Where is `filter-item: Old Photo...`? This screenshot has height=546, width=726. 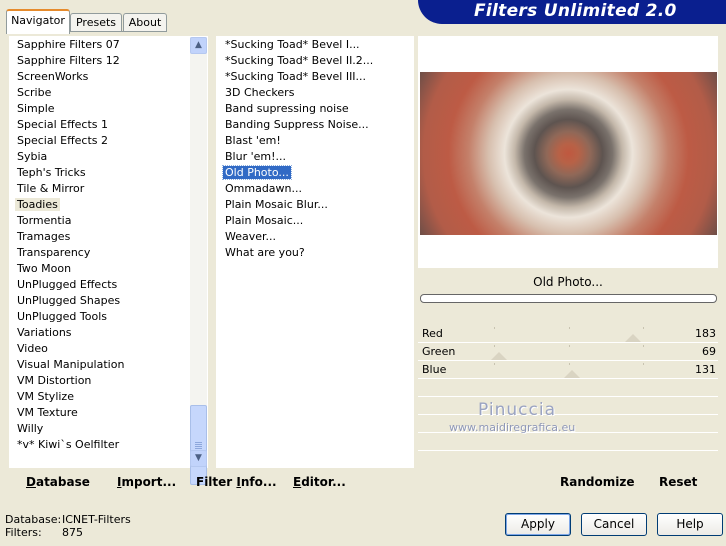 filter-item: Old Photo... is located at coordinates (315, 173).